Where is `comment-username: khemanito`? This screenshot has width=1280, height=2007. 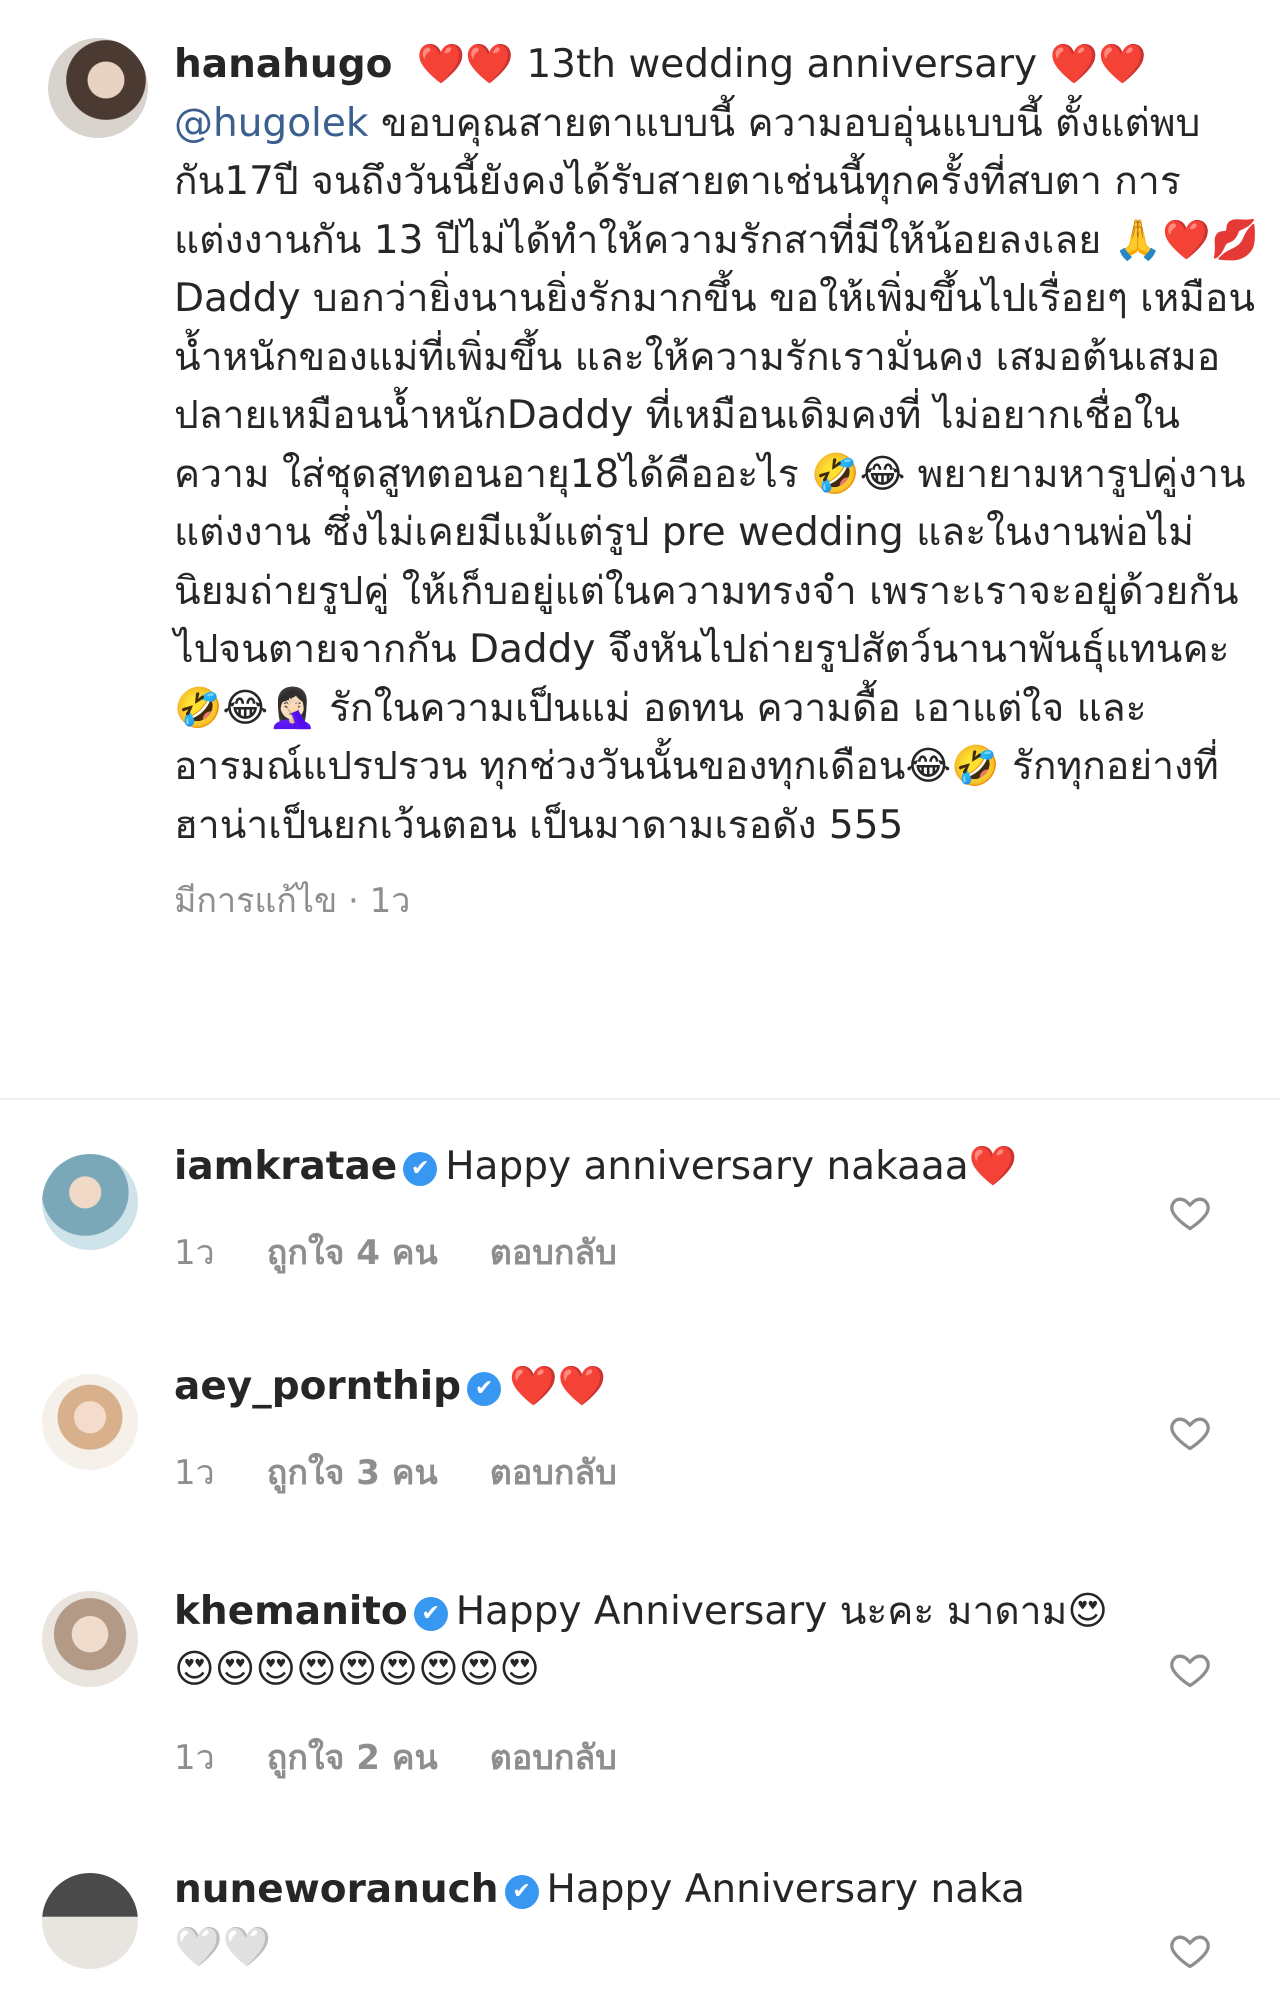 comment-username: khemanito is located at coordinates (291, 1611).